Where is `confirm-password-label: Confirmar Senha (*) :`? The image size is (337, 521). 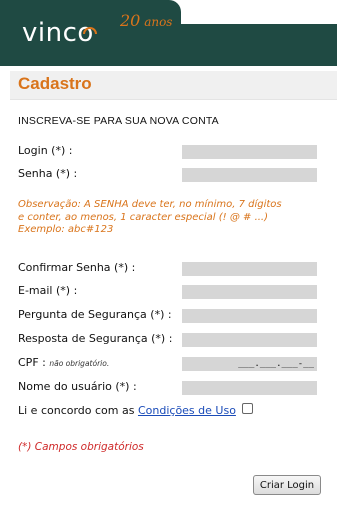
confirm-password-label: Confirmar Senha (*) : is located at coordinates (77, 267).